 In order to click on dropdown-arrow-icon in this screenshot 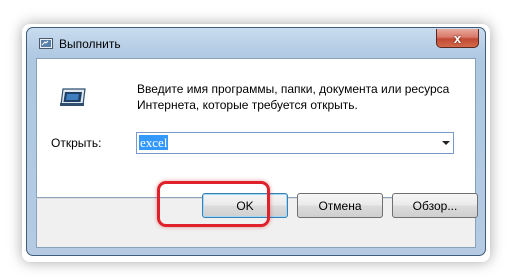, I will do `click(446, 143)`.